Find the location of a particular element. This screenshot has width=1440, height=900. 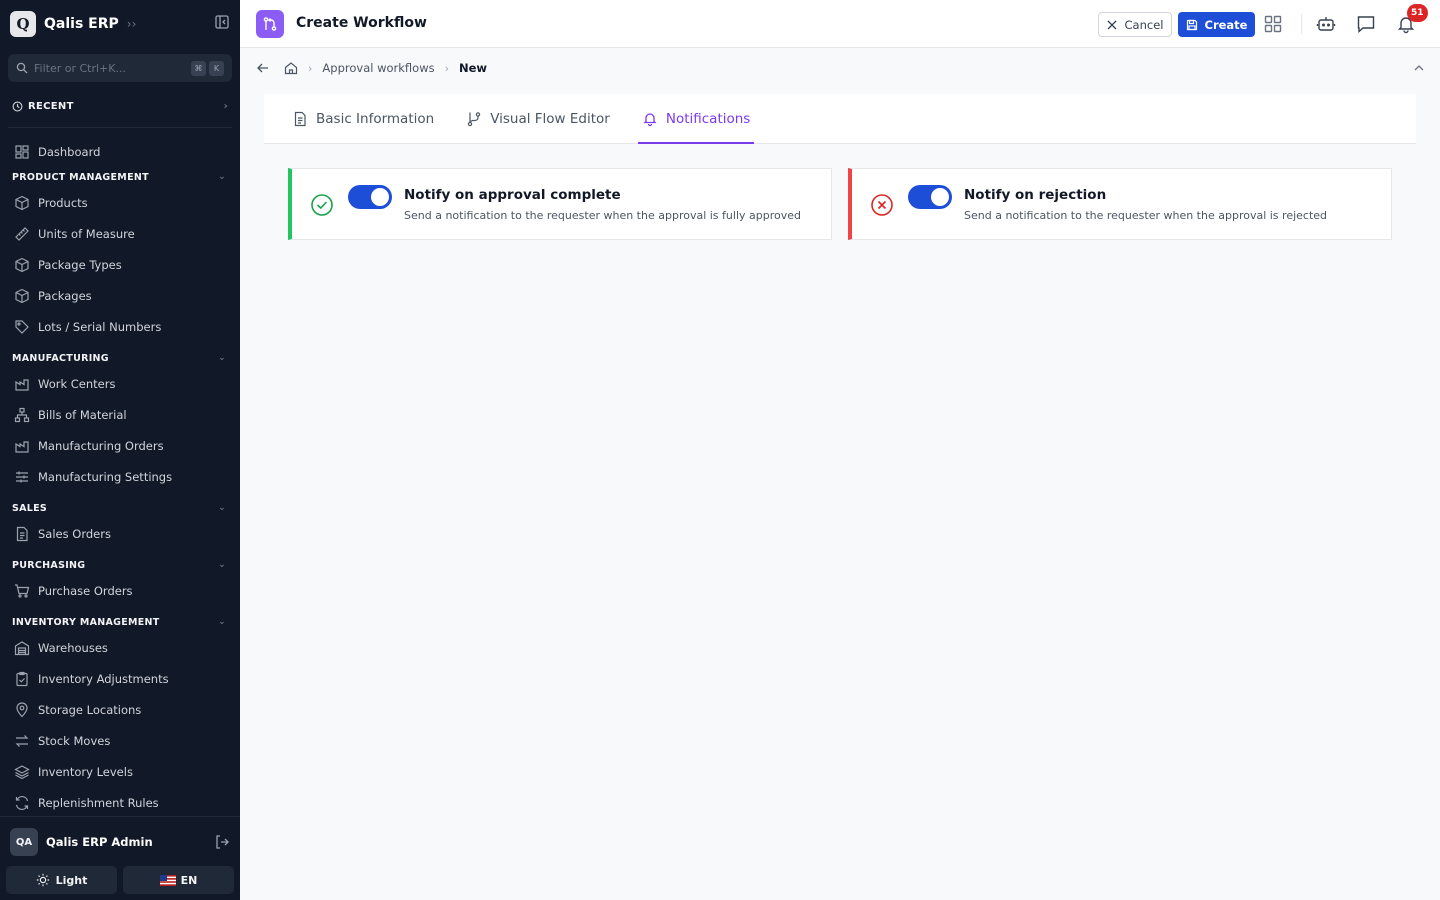

save-icon is located at coordinates (1191, 24).